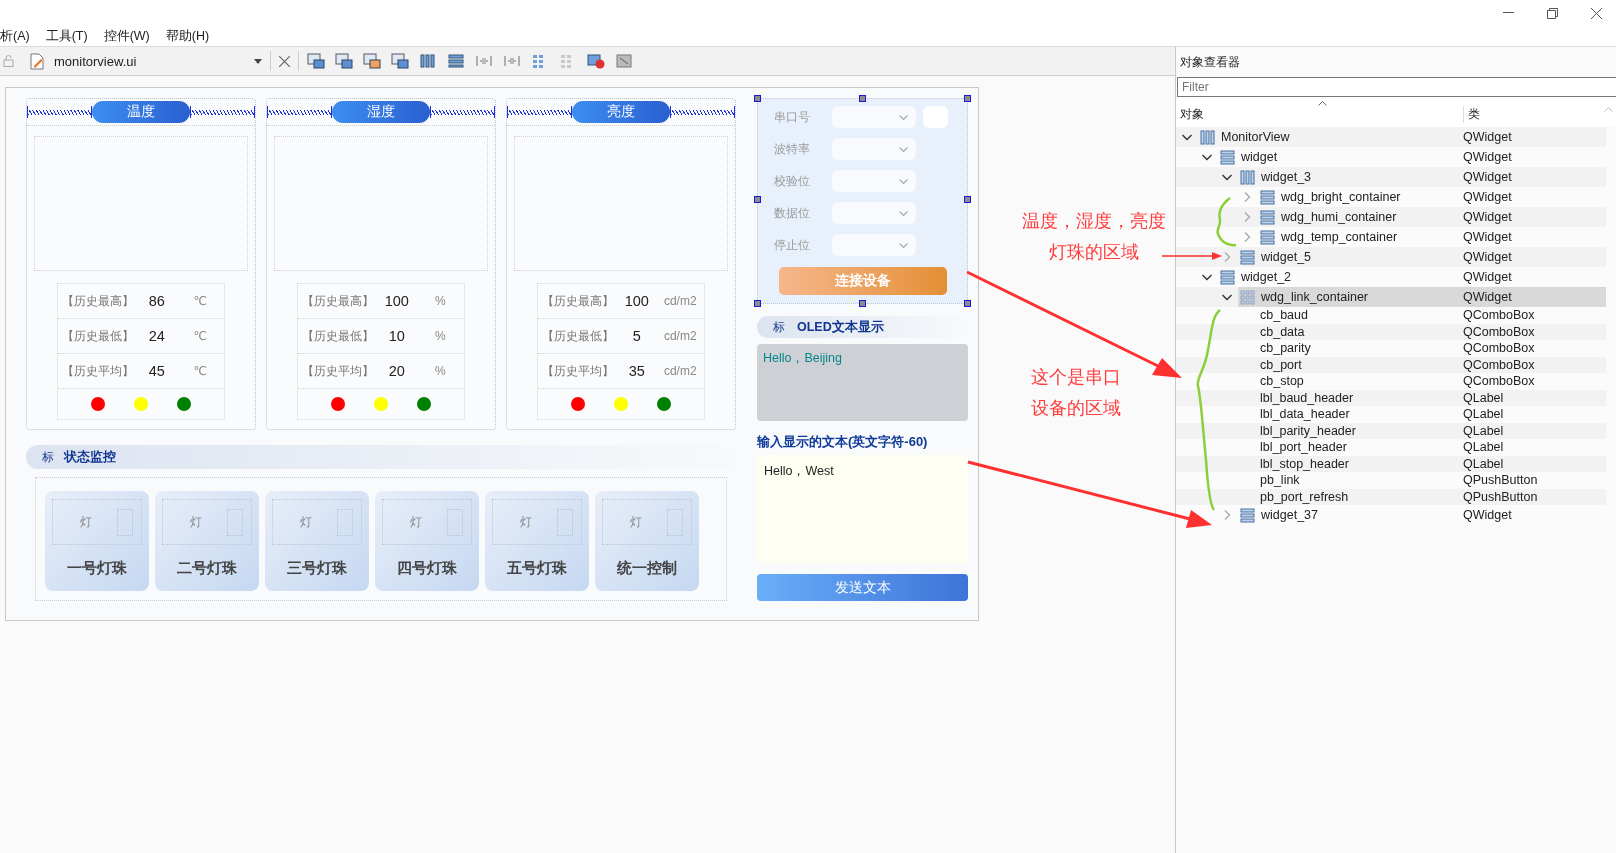 The image size is (1616, 853). I want to click on widget-edit-icon, so click(316, 61).